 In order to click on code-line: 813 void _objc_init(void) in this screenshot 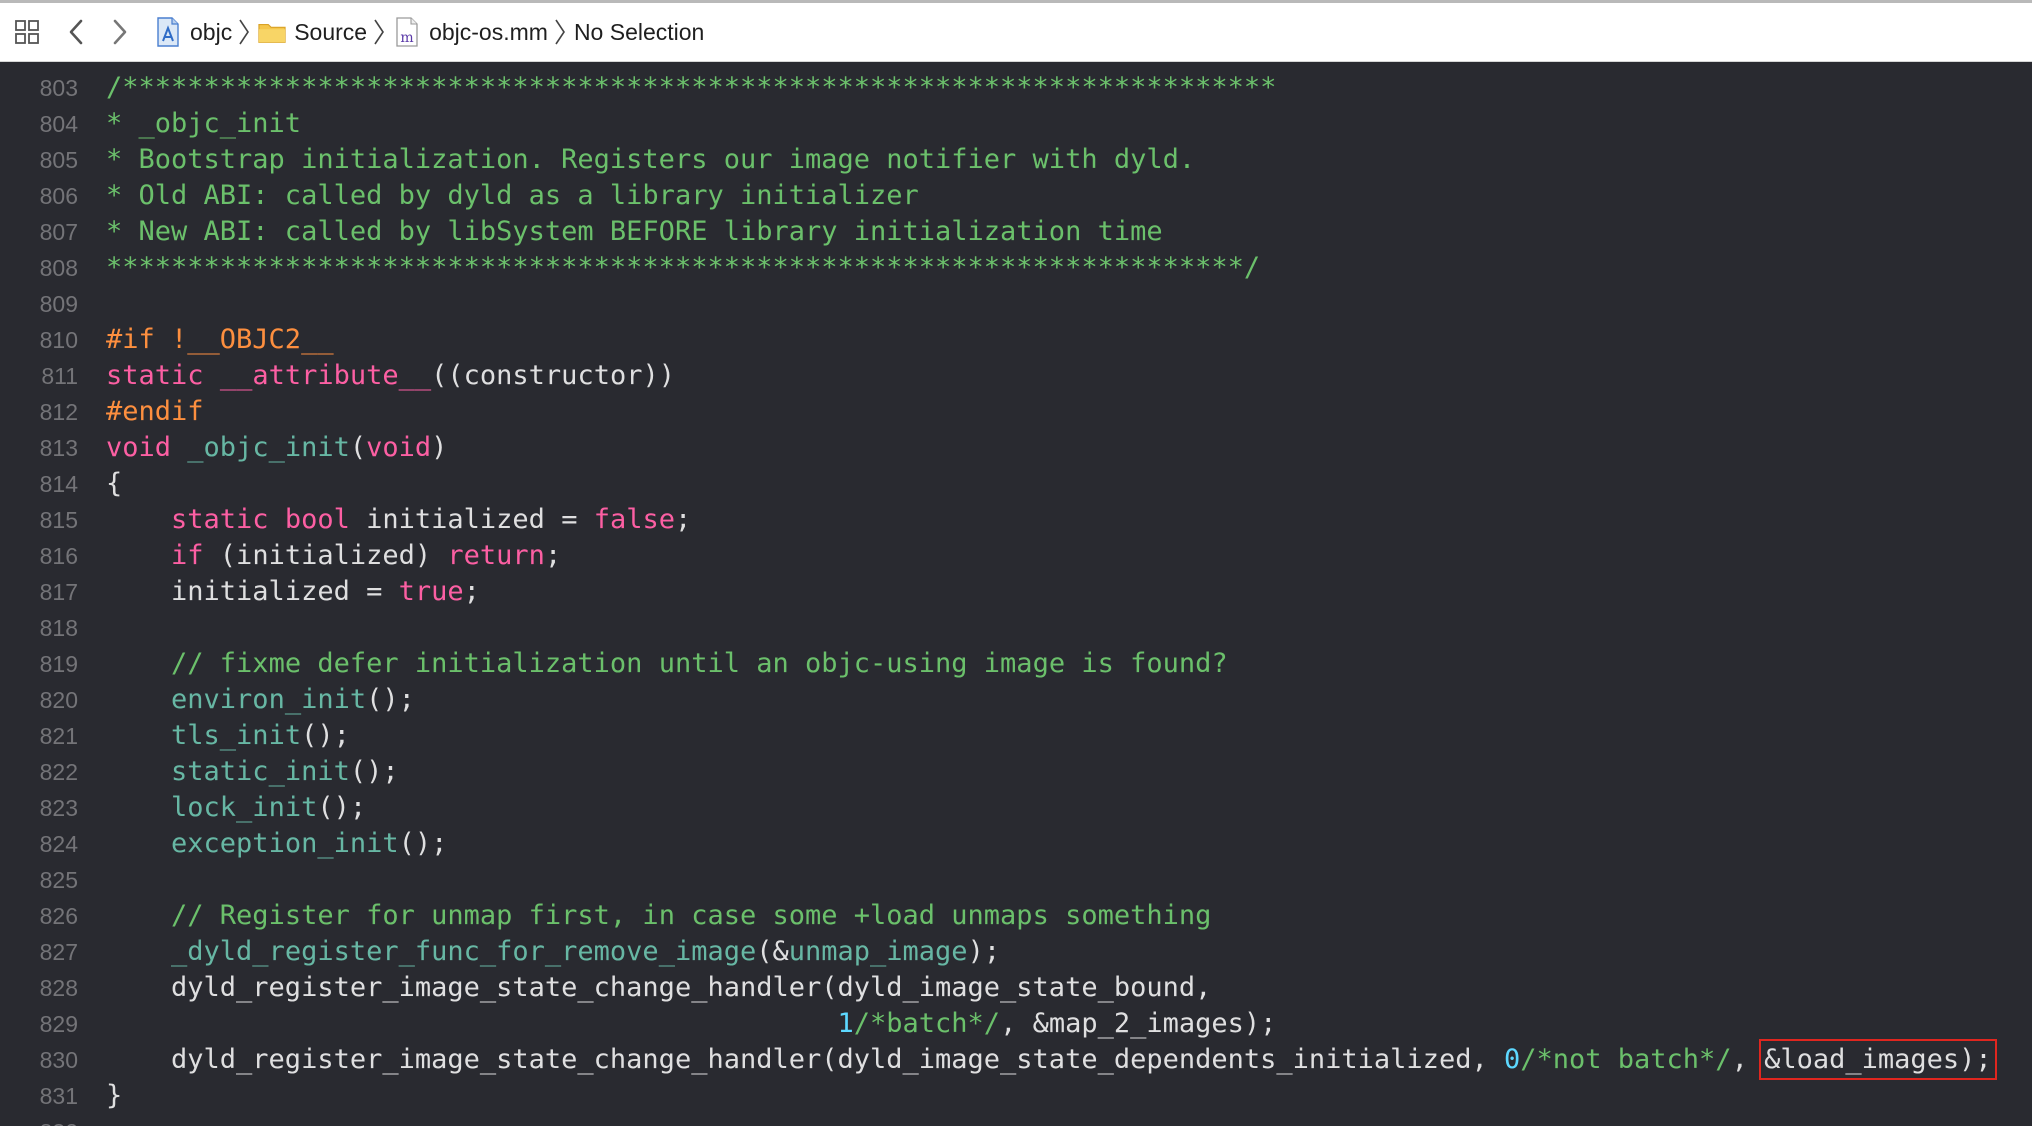, I will do `click(1016, 448)`.